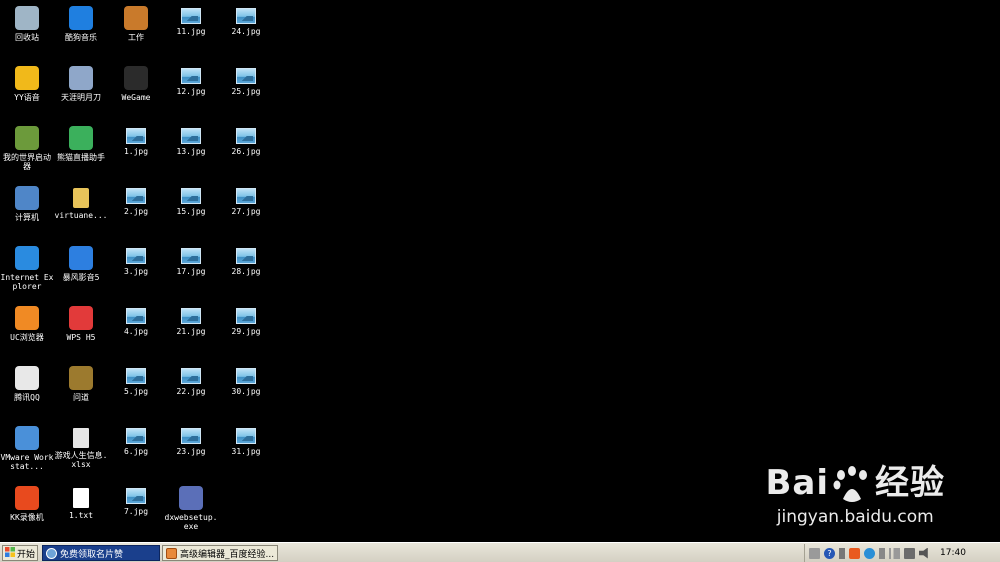 The height and width of the screenshot is (562, 1000). What do you see at coordinates (81, 198) in the screenshot?
I see `folder-icon` at bounding box center [81, 198].